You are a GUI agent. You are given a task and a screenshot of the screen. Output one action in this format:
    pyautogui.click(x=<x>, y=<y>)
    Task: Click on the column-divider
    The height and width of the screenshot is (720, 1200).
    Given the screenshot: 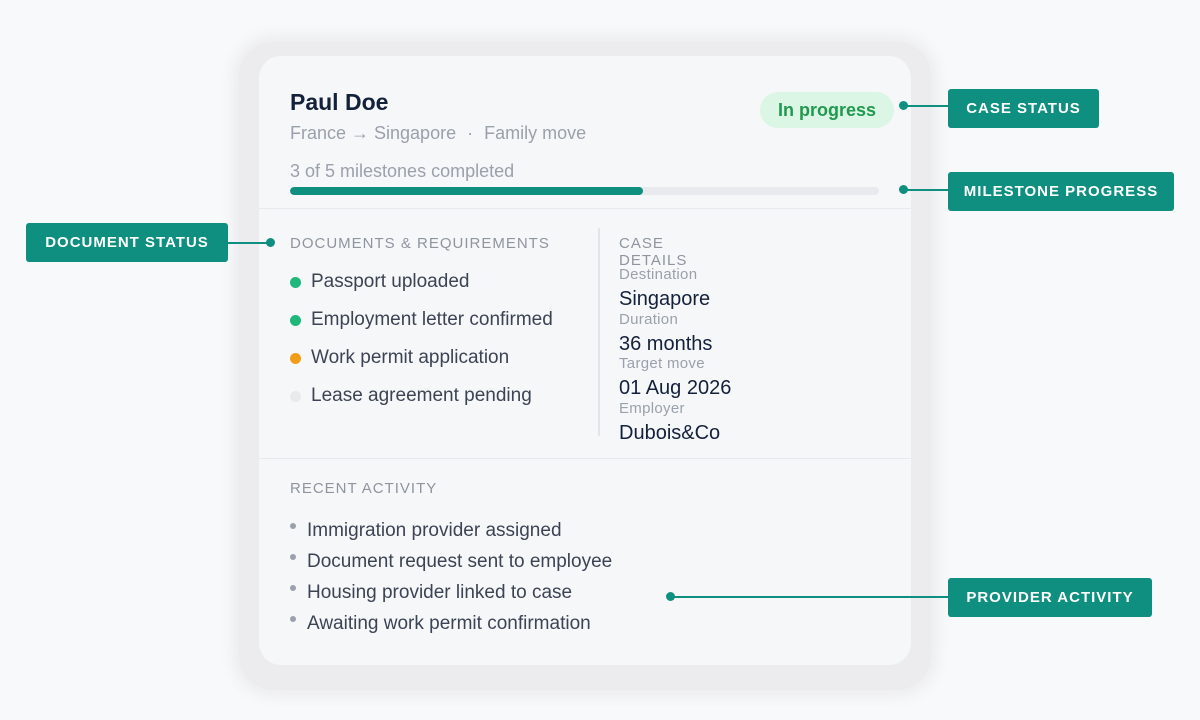 What is the action you would take?
    pyautogui.click(x=599, y=332)
    